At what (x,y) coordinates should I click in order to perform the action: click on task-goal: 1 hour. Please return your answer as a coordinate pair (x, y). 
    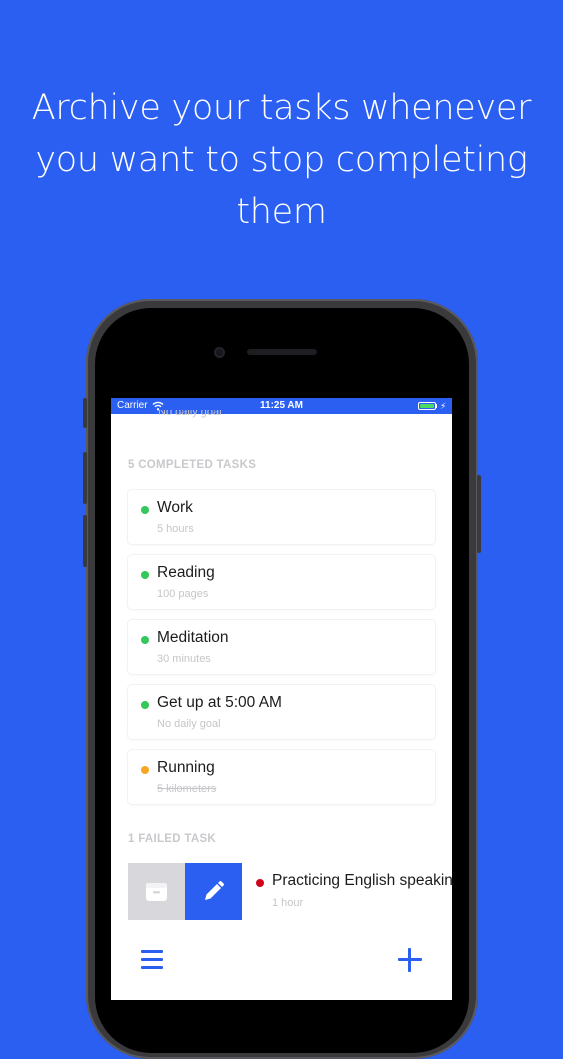
    Looking at the image, I should click on (288, 903).